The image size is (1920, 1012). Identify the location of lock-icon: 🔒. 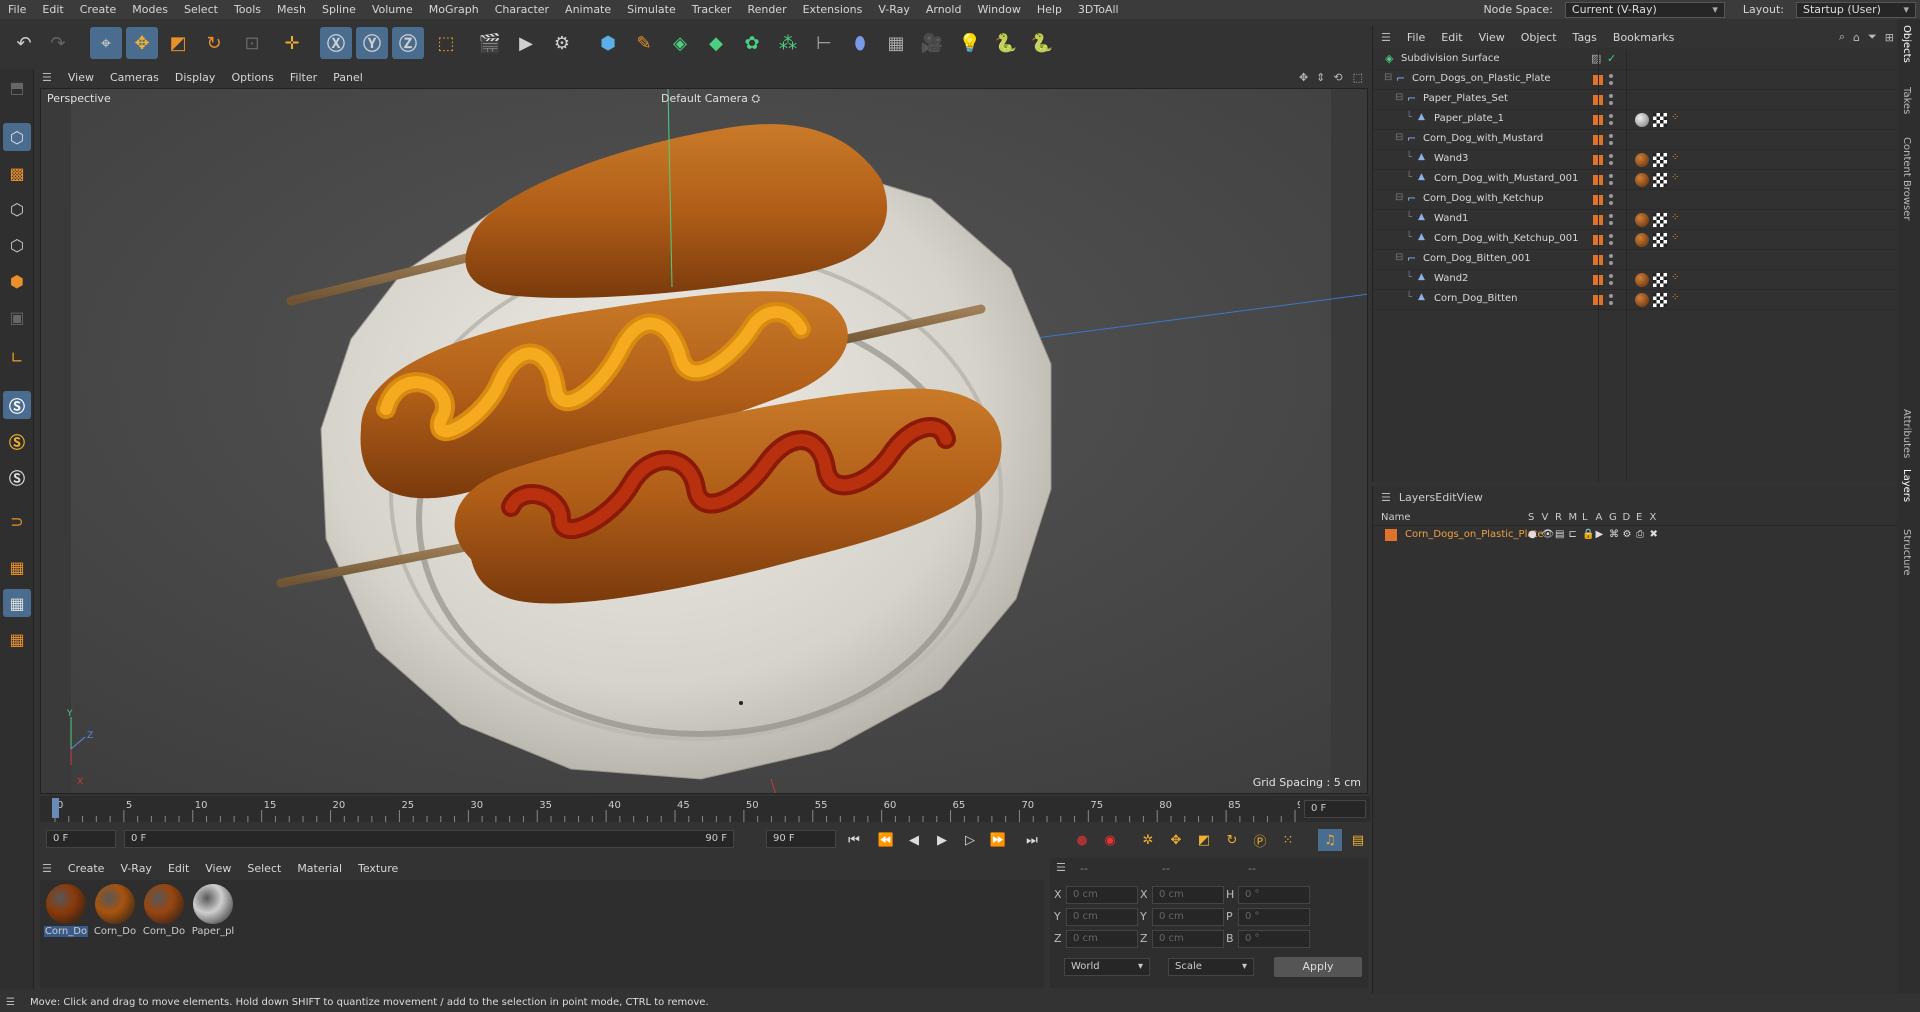
(1588, 534).